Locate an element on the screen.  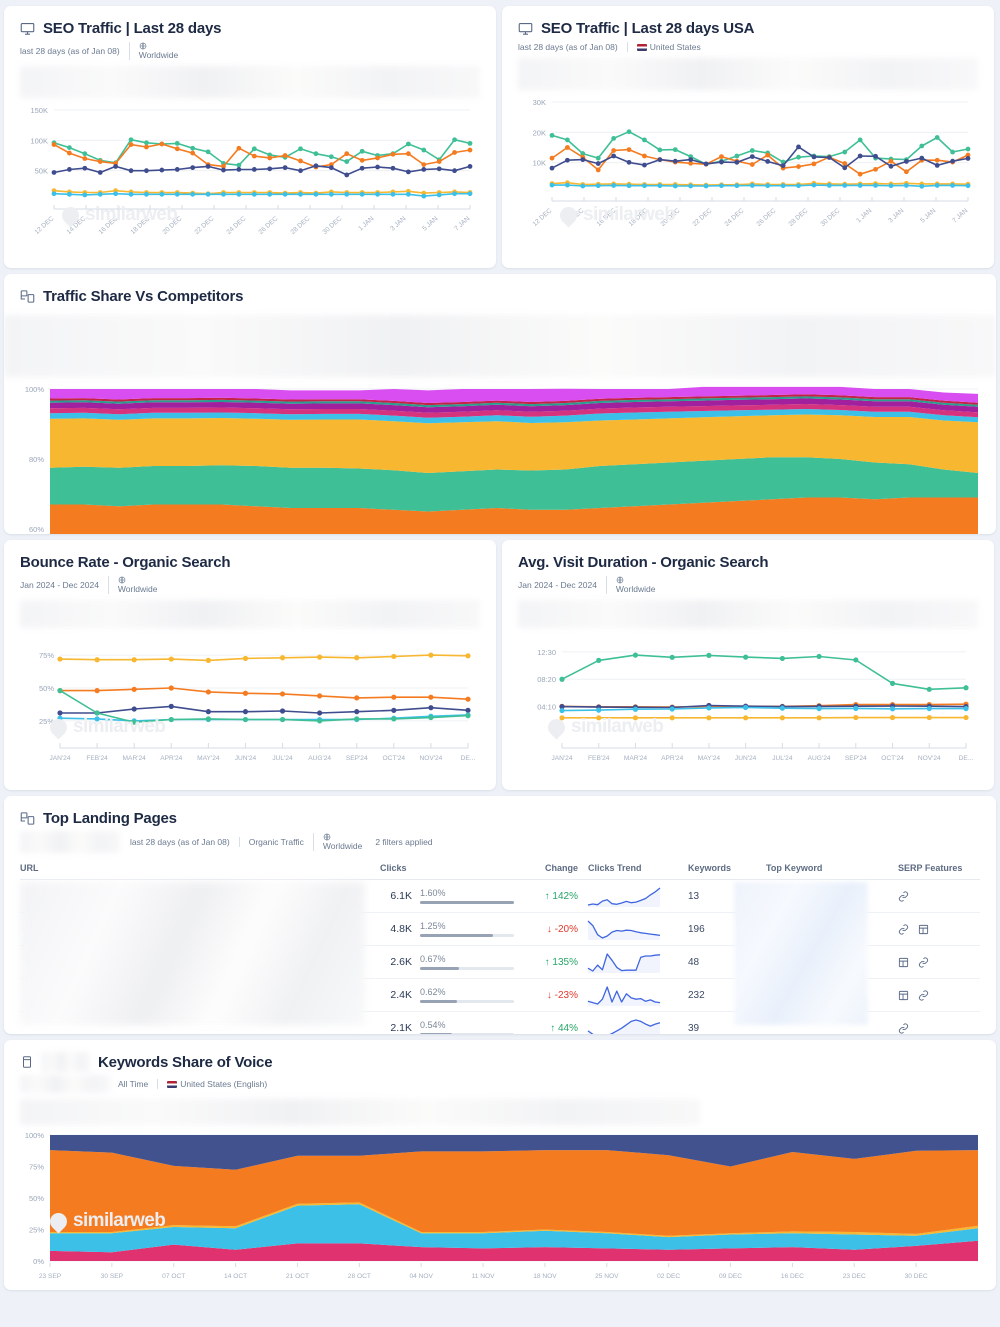
svg-text: 22 DEC is located at coordinates (702, 217).